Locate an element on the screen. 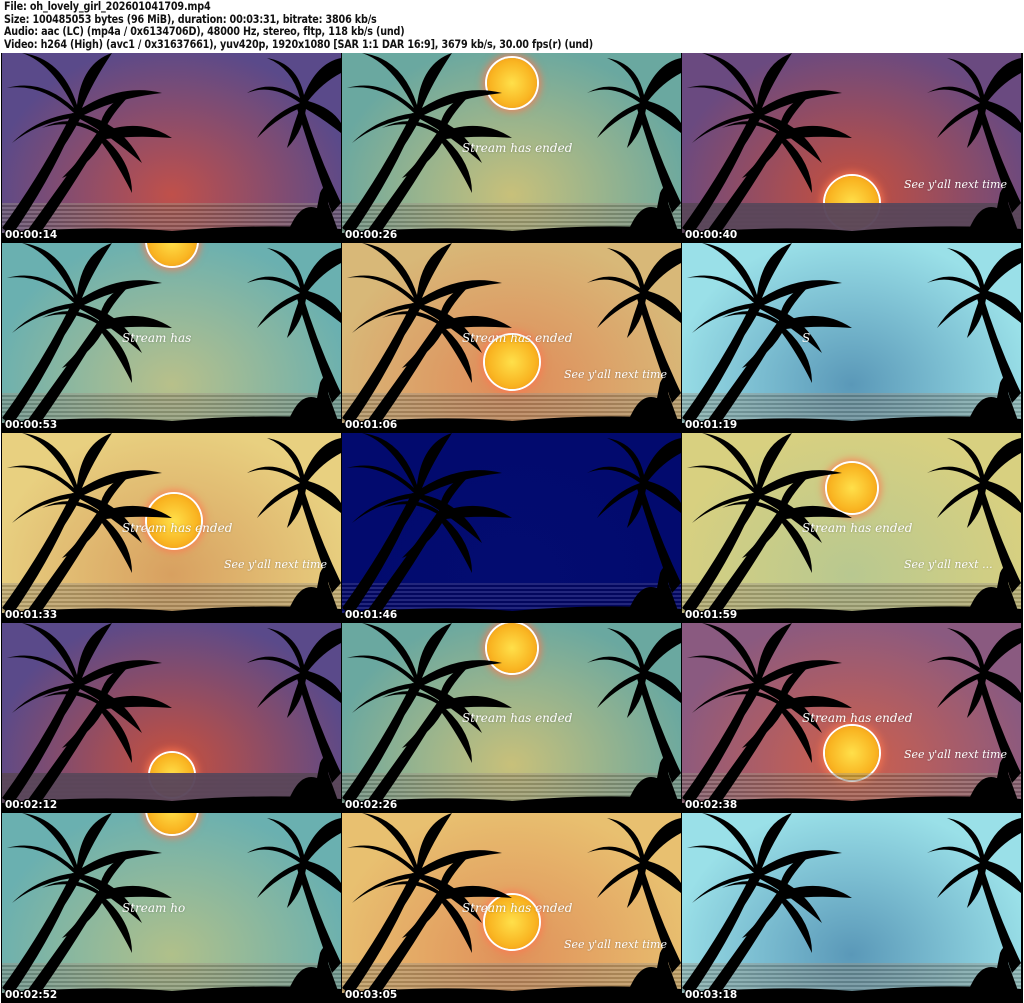 Image resolution: width=1024 pixels, height=1003 pixels. caption-stream-ended: S is located at coordinates (806, 338).